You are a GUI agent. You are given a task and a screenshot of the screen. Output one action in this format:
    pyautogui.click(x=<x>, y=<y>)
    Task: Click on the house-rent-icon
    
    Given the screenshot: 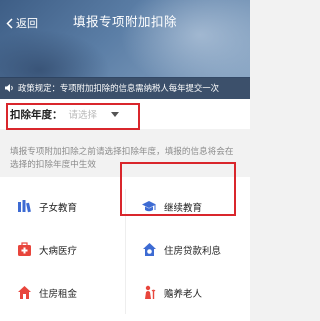 What is the action you would take?
    pyautogui.click(x=24, y=293)
    